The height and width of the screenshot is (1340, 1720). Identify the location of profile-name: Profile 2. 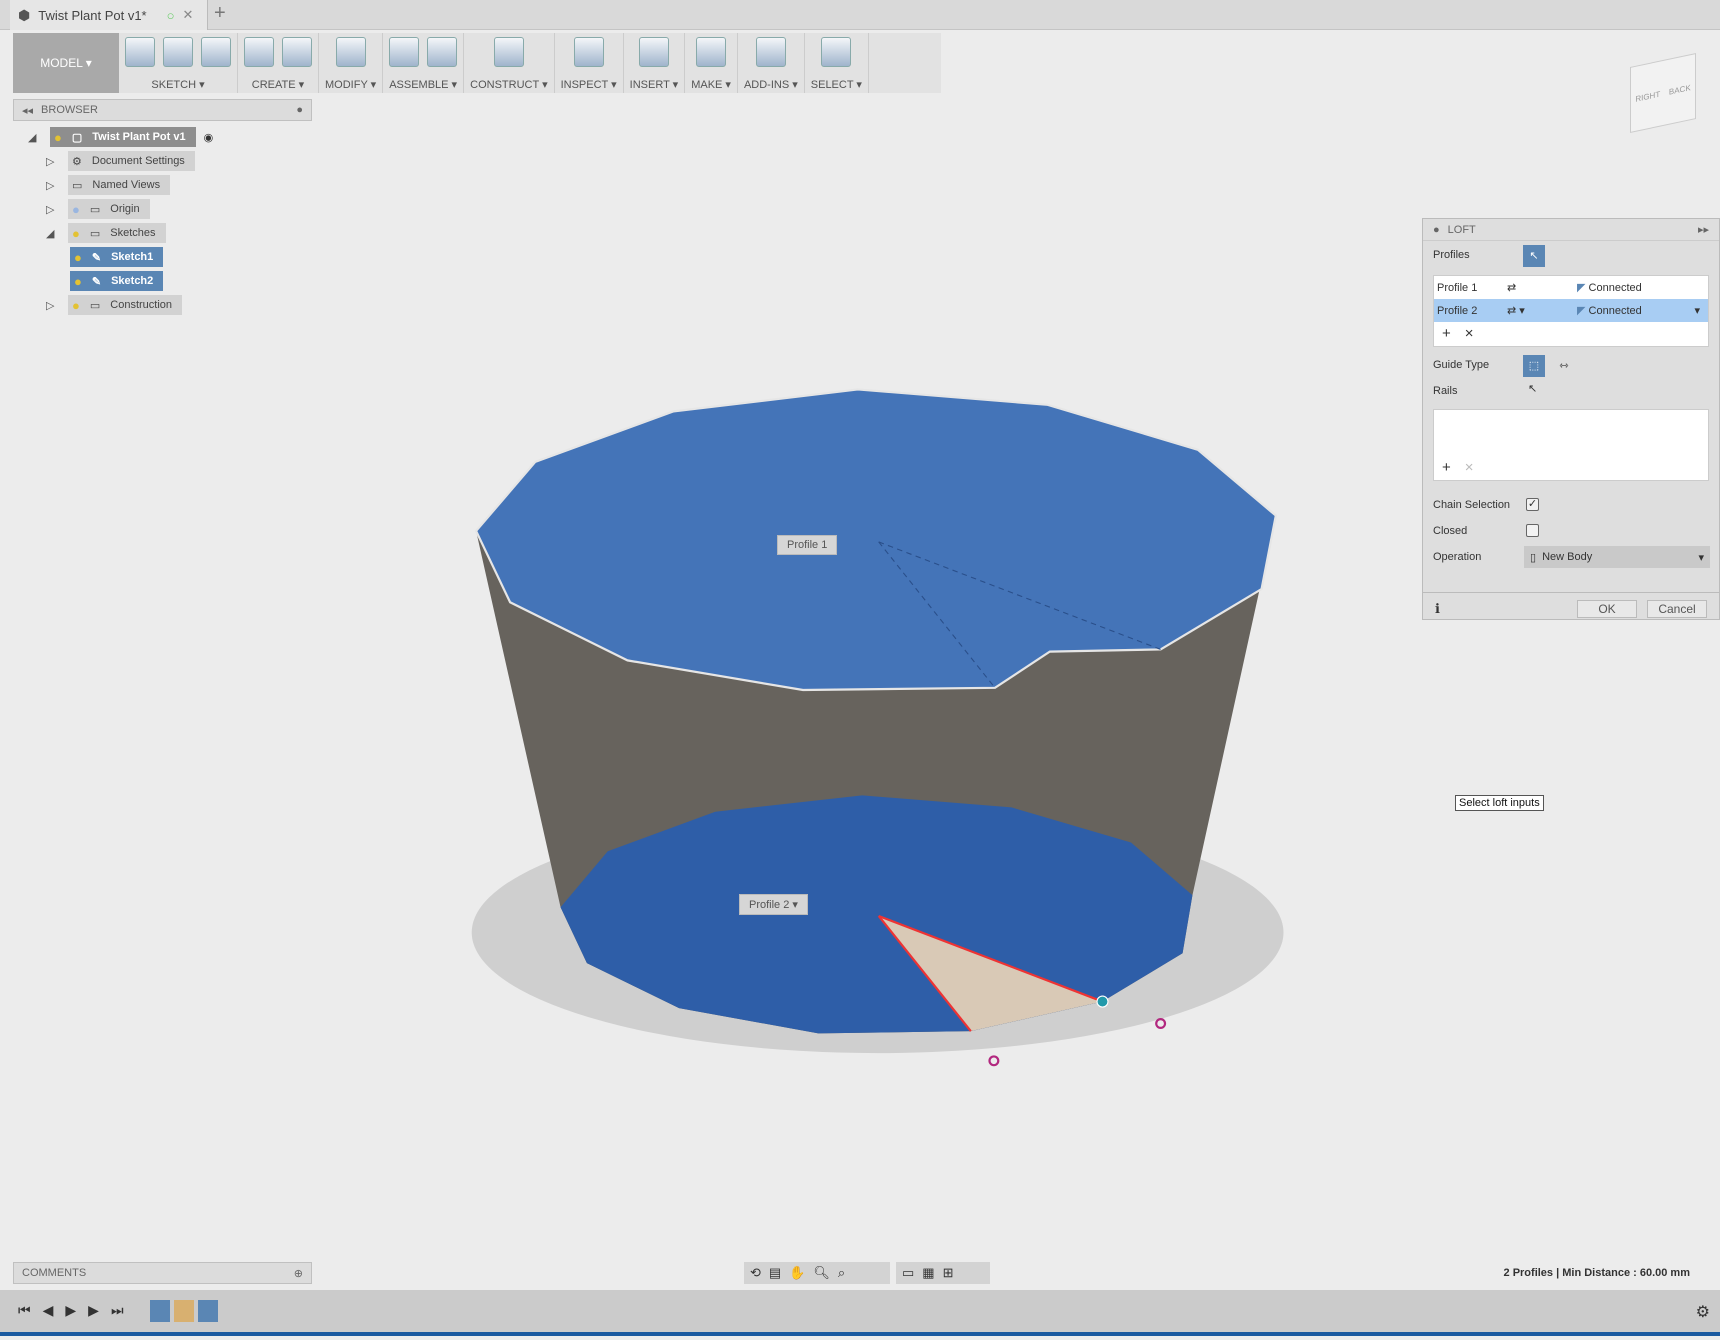
(1457, 310).